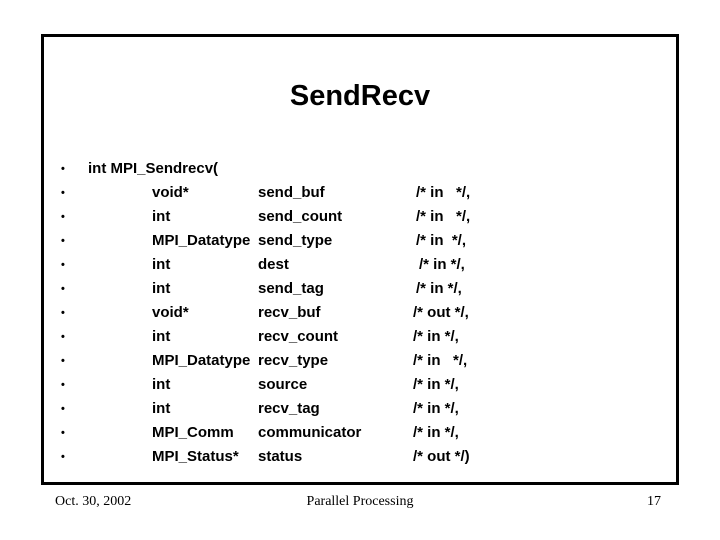 This screenshot has height=540, width=720. I want to click on footer-page-number: 17, so click(654, 501).